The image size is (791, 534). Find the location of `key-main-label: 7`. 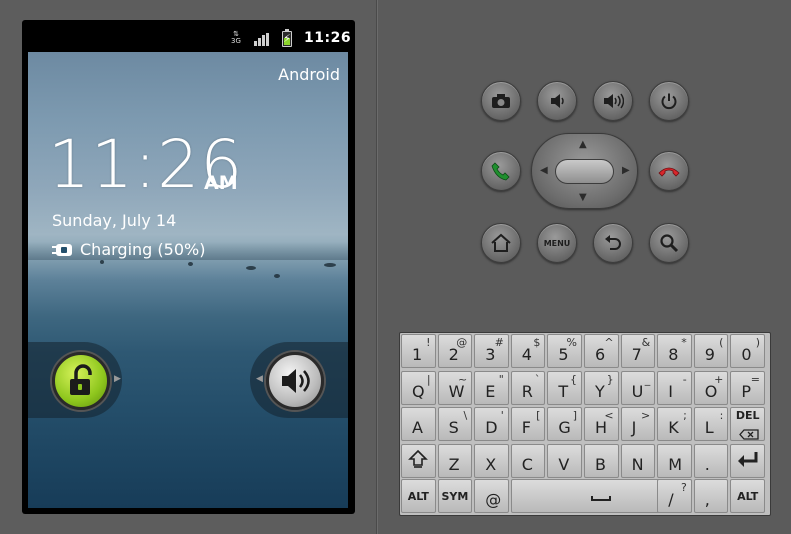

key-main-label: 7 is located at coordinates (636, 354).